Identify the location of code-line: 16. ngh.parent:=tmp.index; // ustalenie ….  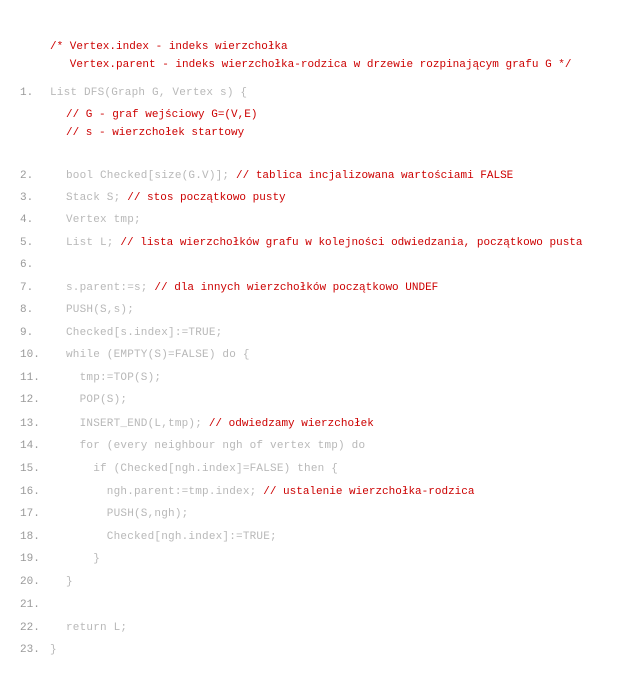
(312, 492).